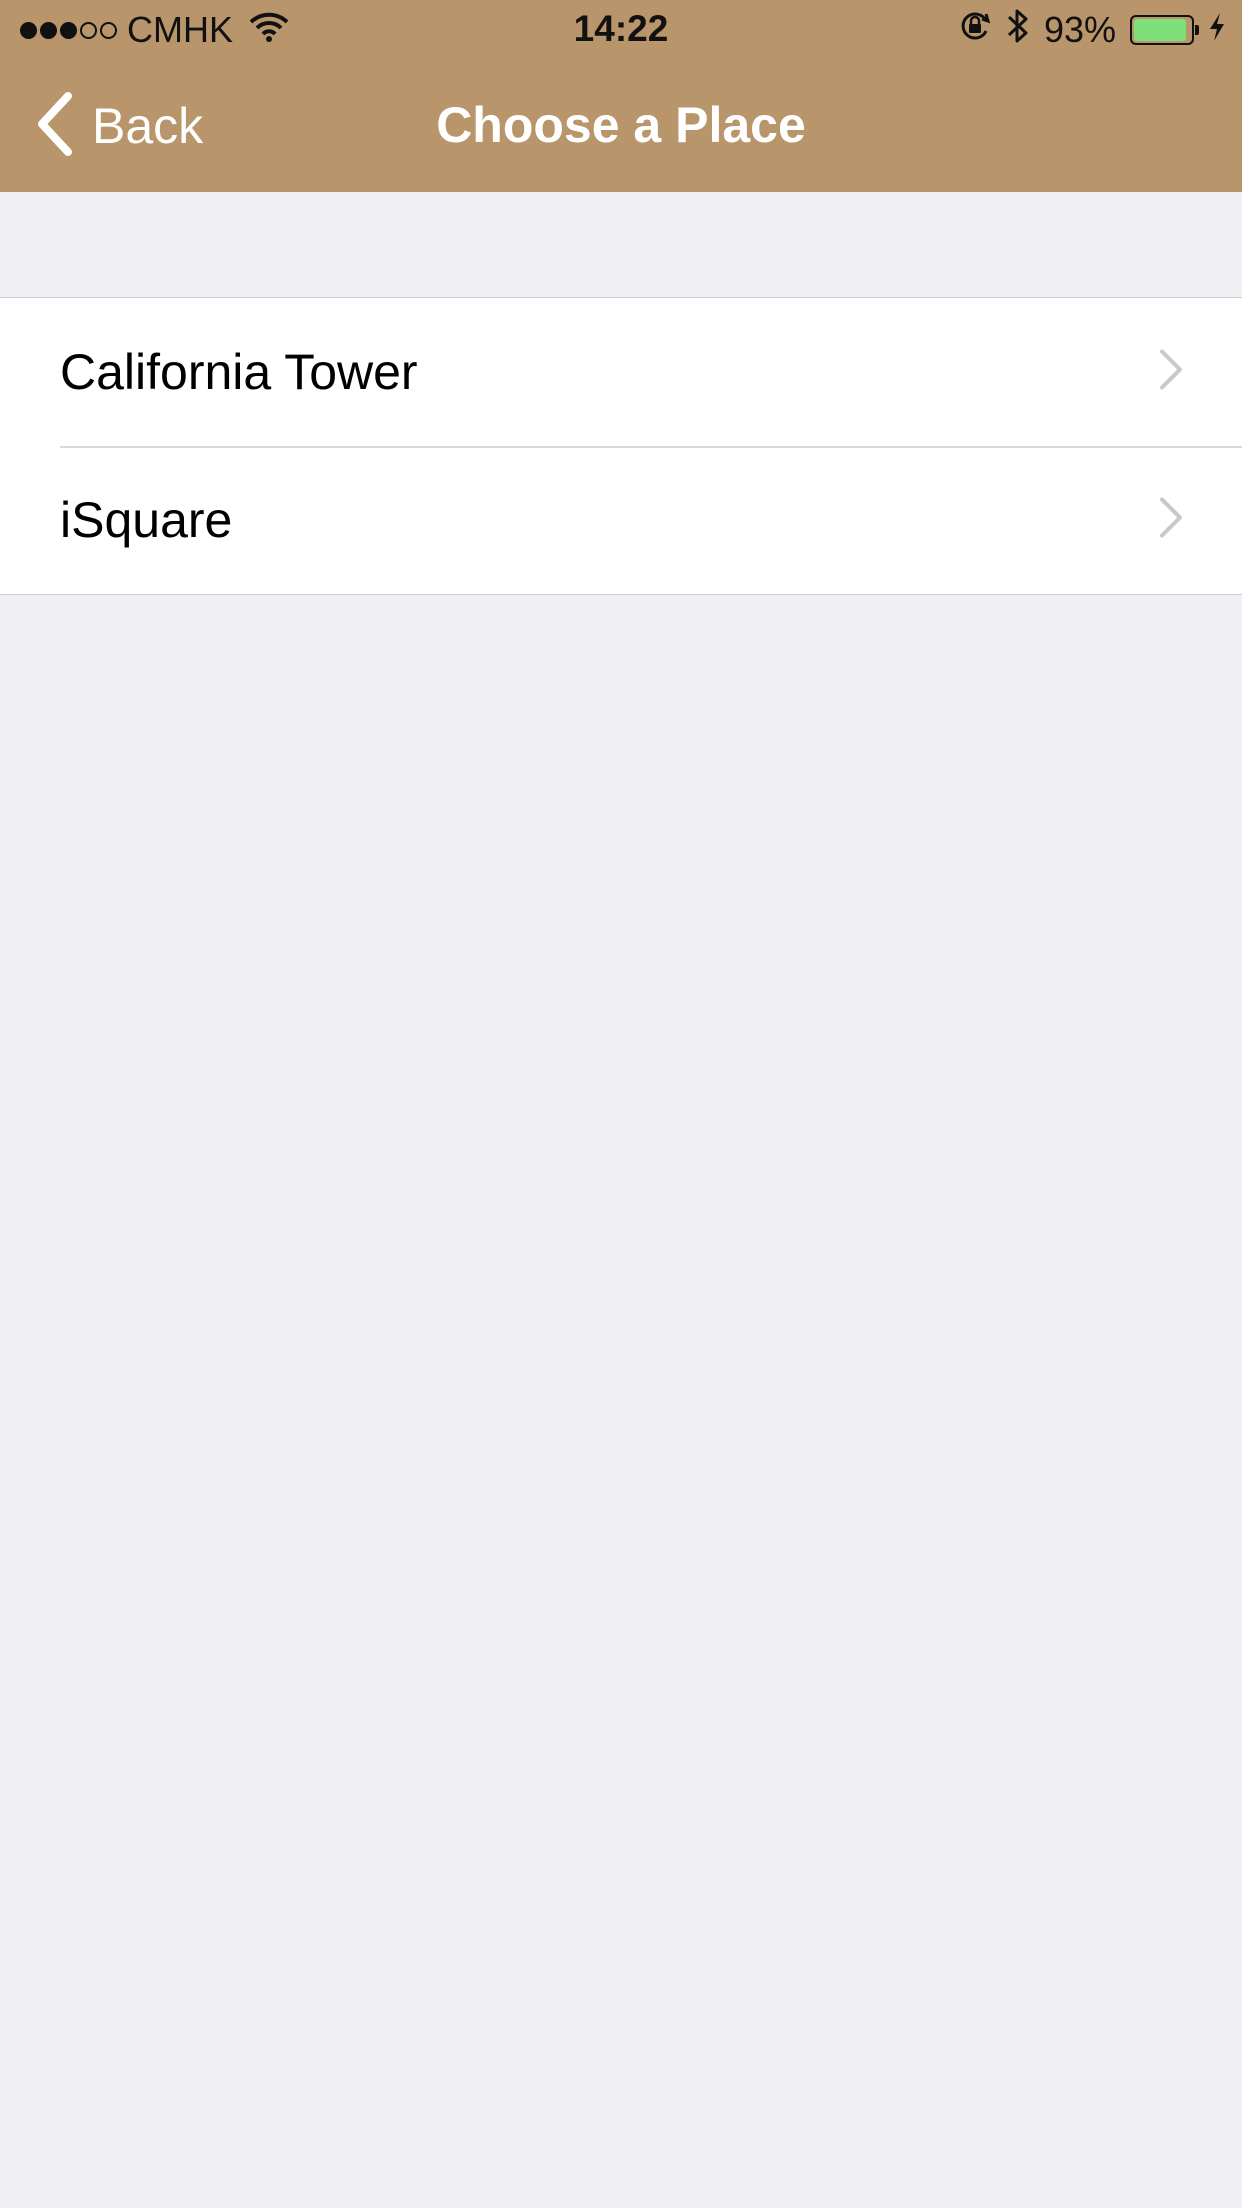 This screenshot has width=1242, height=2208. What do you see at coordinates (1160, 30) in the screenshot?
I see `battery-level-fill` at bounding box center [1160, 30].